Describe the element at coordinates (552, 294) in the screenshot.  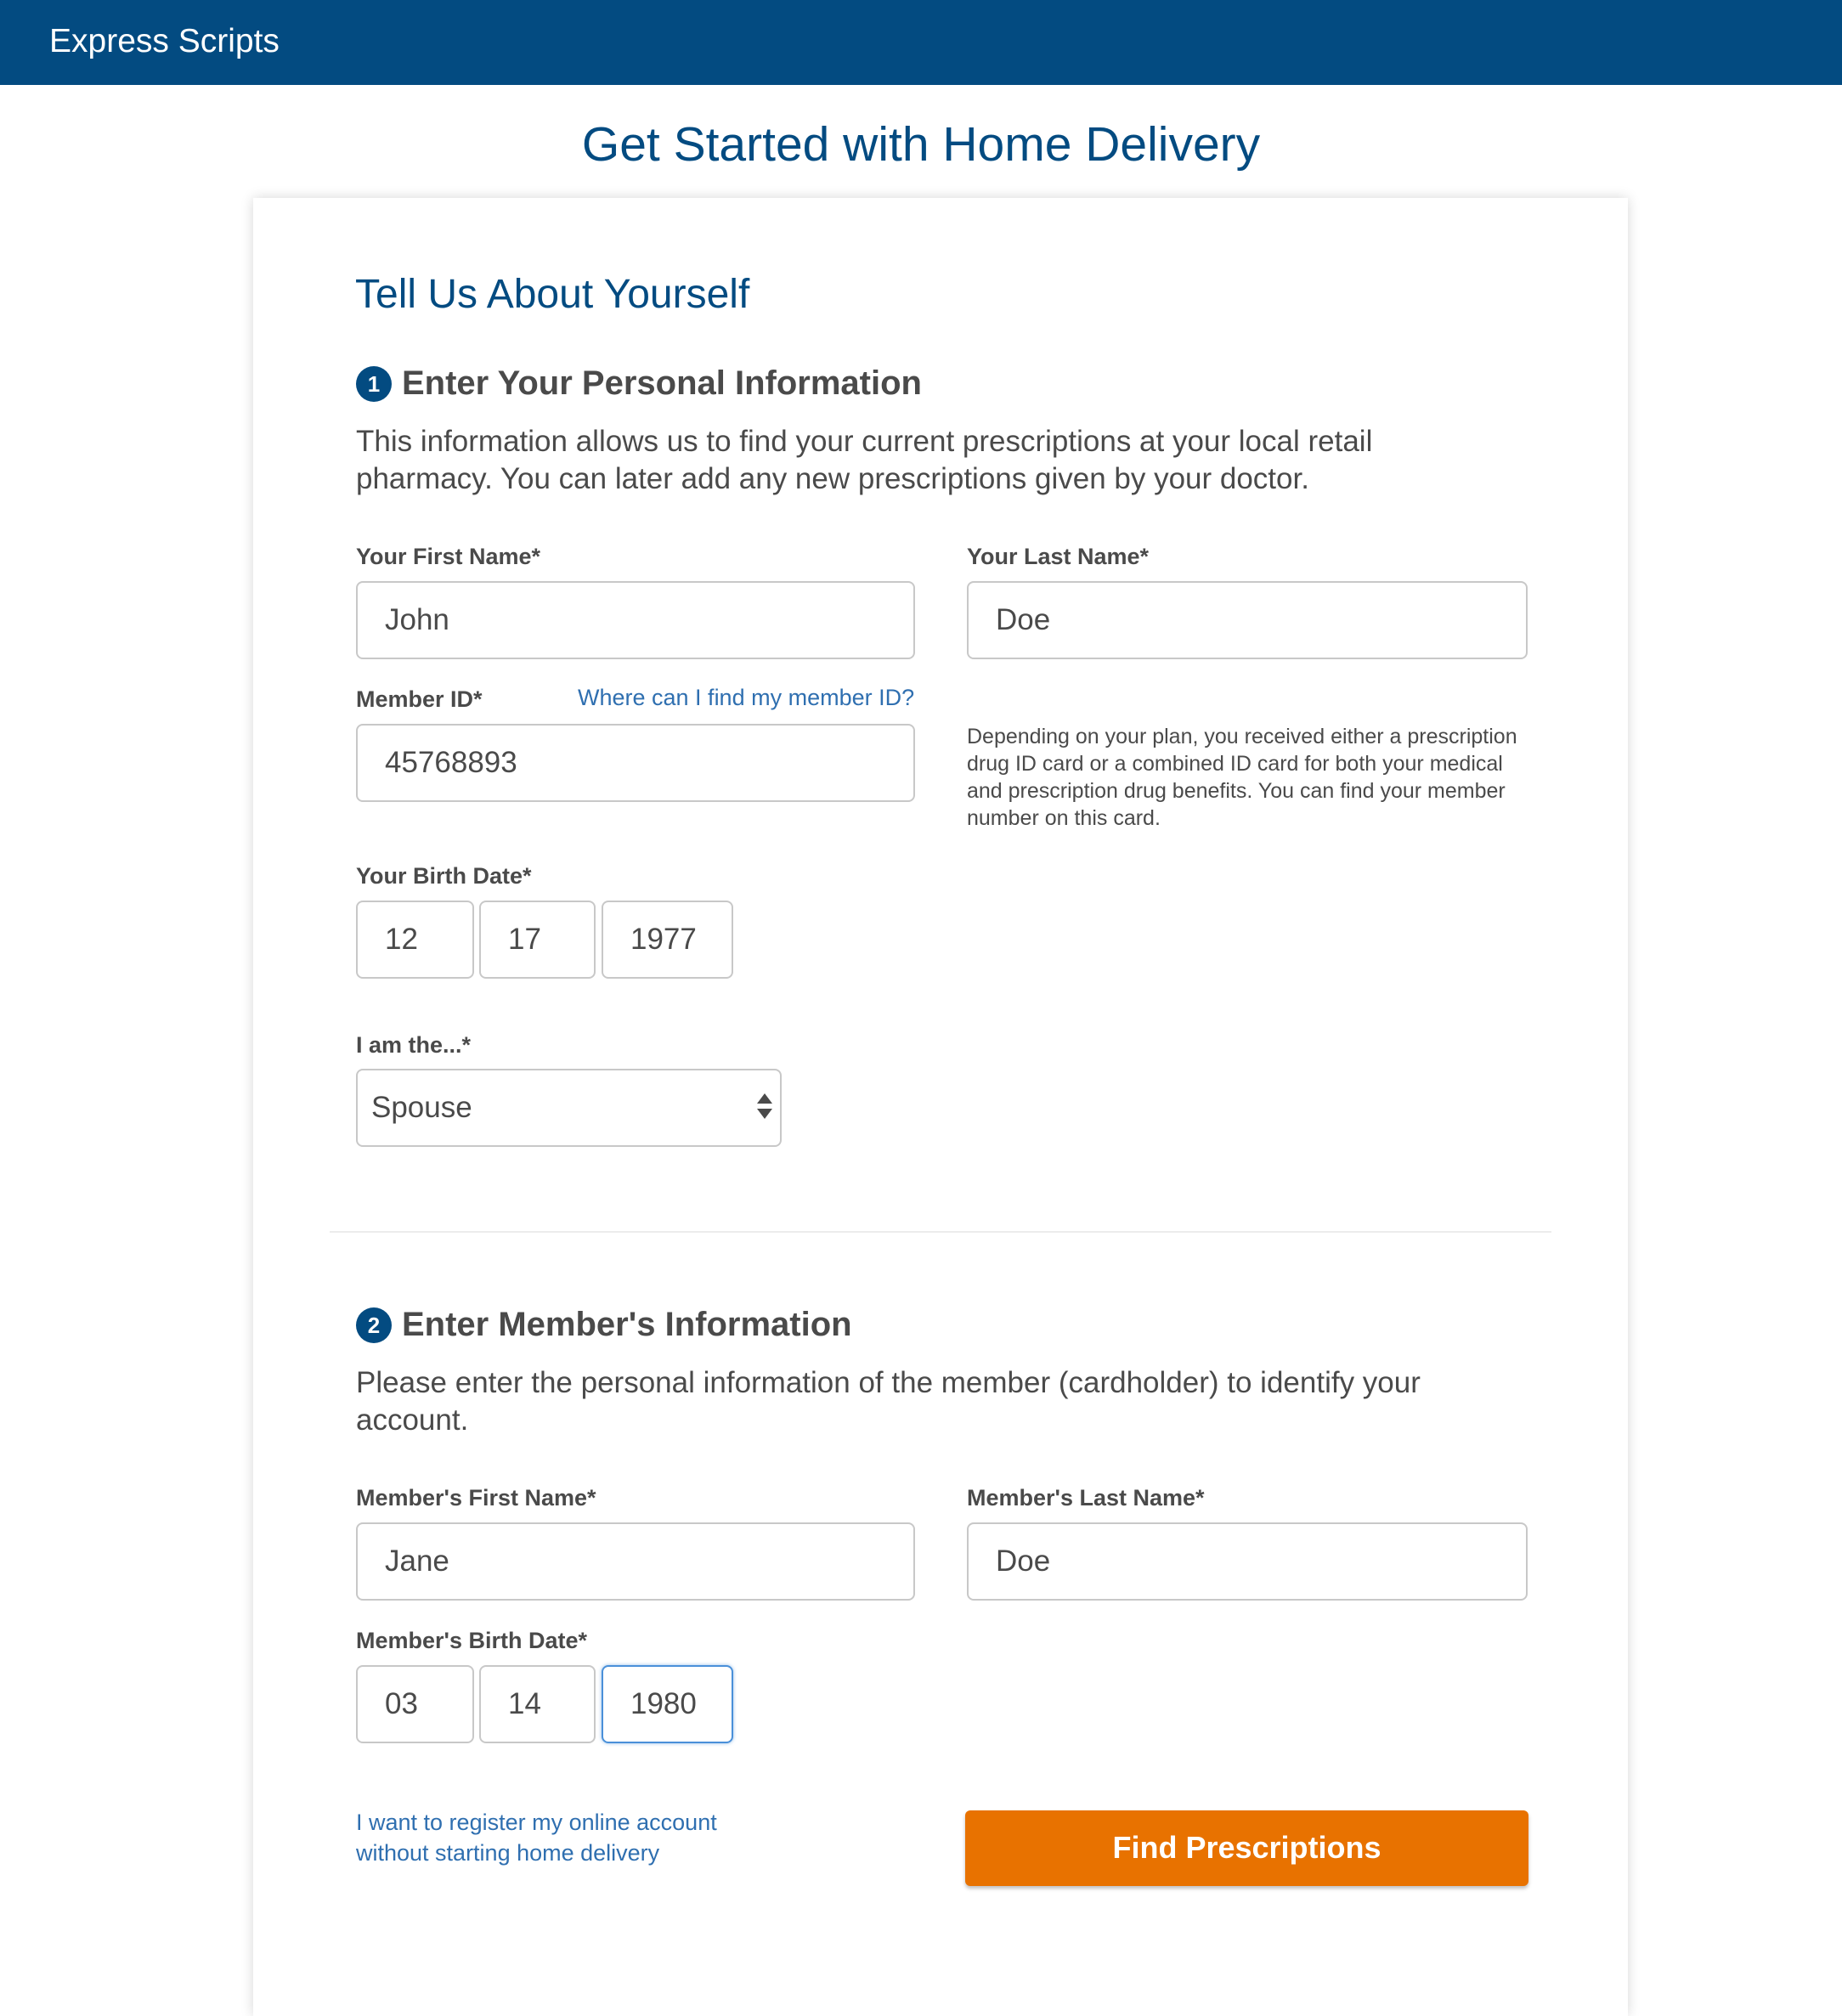
I see `form-title: Tell Us About Yourself` at that location.